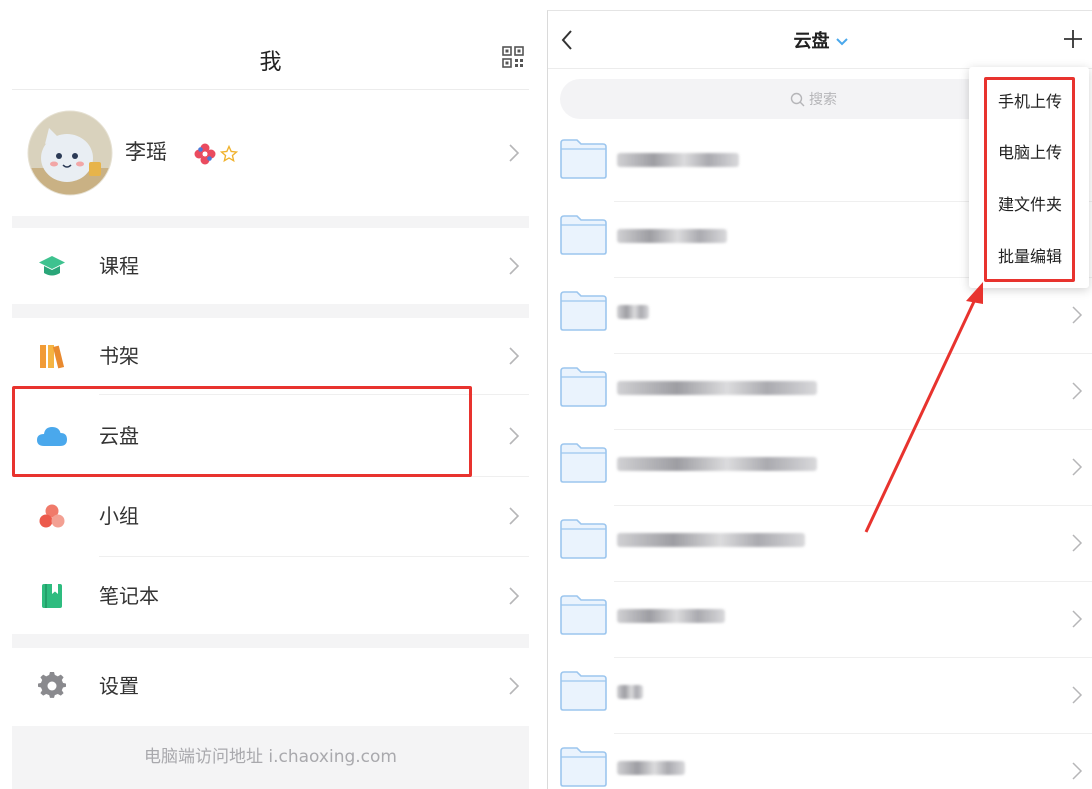  Describe the element at coordinates (811, 41) in the screenshot. I see `cloud-drive-title-text: 云盘` at that location.